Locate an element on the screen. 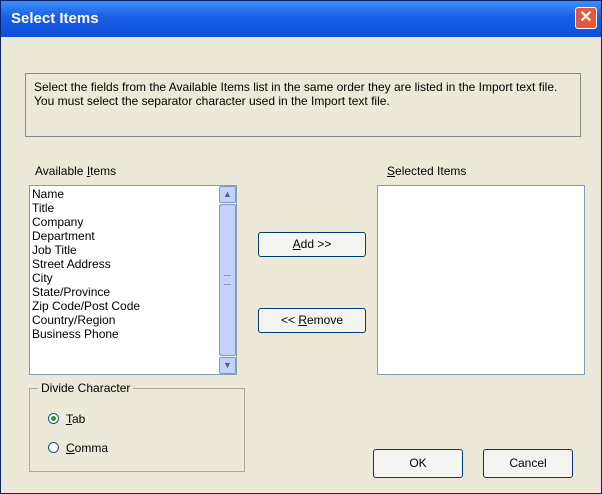 Image resolution: width=602 pixels, height=494 pixels. radio-tab-label: Tab is located at coordinates (76, 419).